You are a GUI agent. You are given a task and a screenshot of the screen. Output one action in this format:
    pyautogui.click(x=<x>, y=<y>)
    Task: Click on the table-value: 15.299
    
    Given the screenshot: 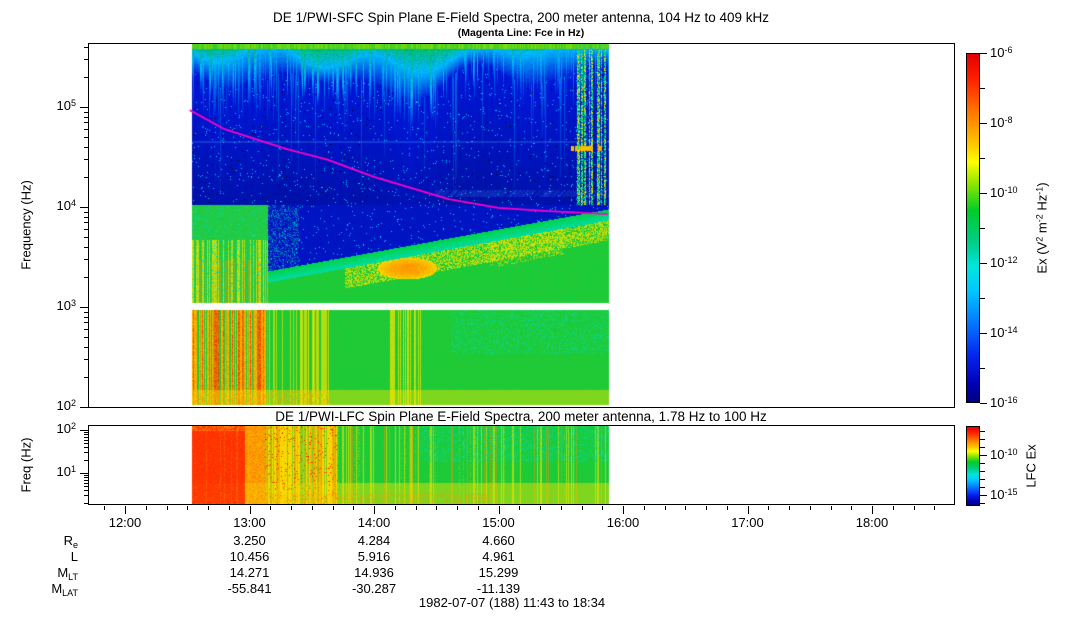 What is the action you would take?
    pyautogui.click(x=498, y=572)
    